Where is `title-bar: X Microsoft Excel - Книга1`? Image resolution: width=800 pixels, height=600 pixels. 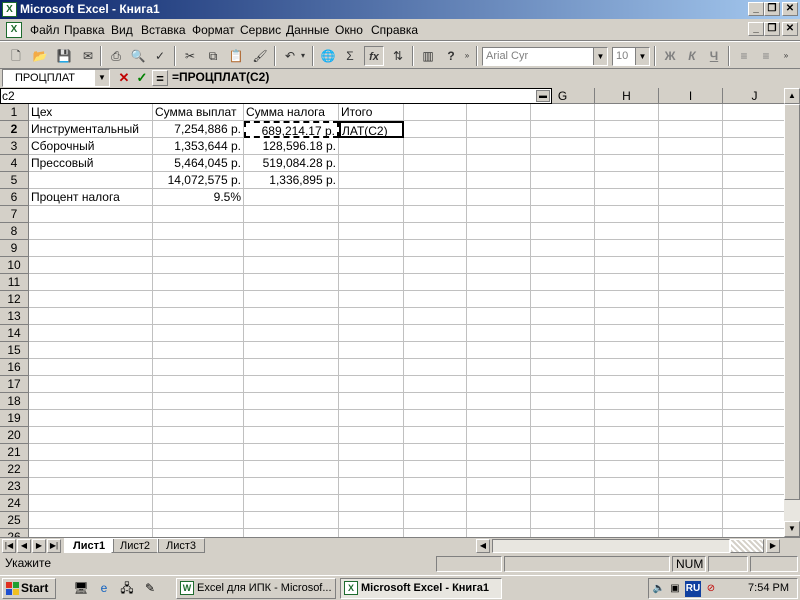 title-bar: X Microsoft Excel - Книга1 is located at coordinates (400, 9).